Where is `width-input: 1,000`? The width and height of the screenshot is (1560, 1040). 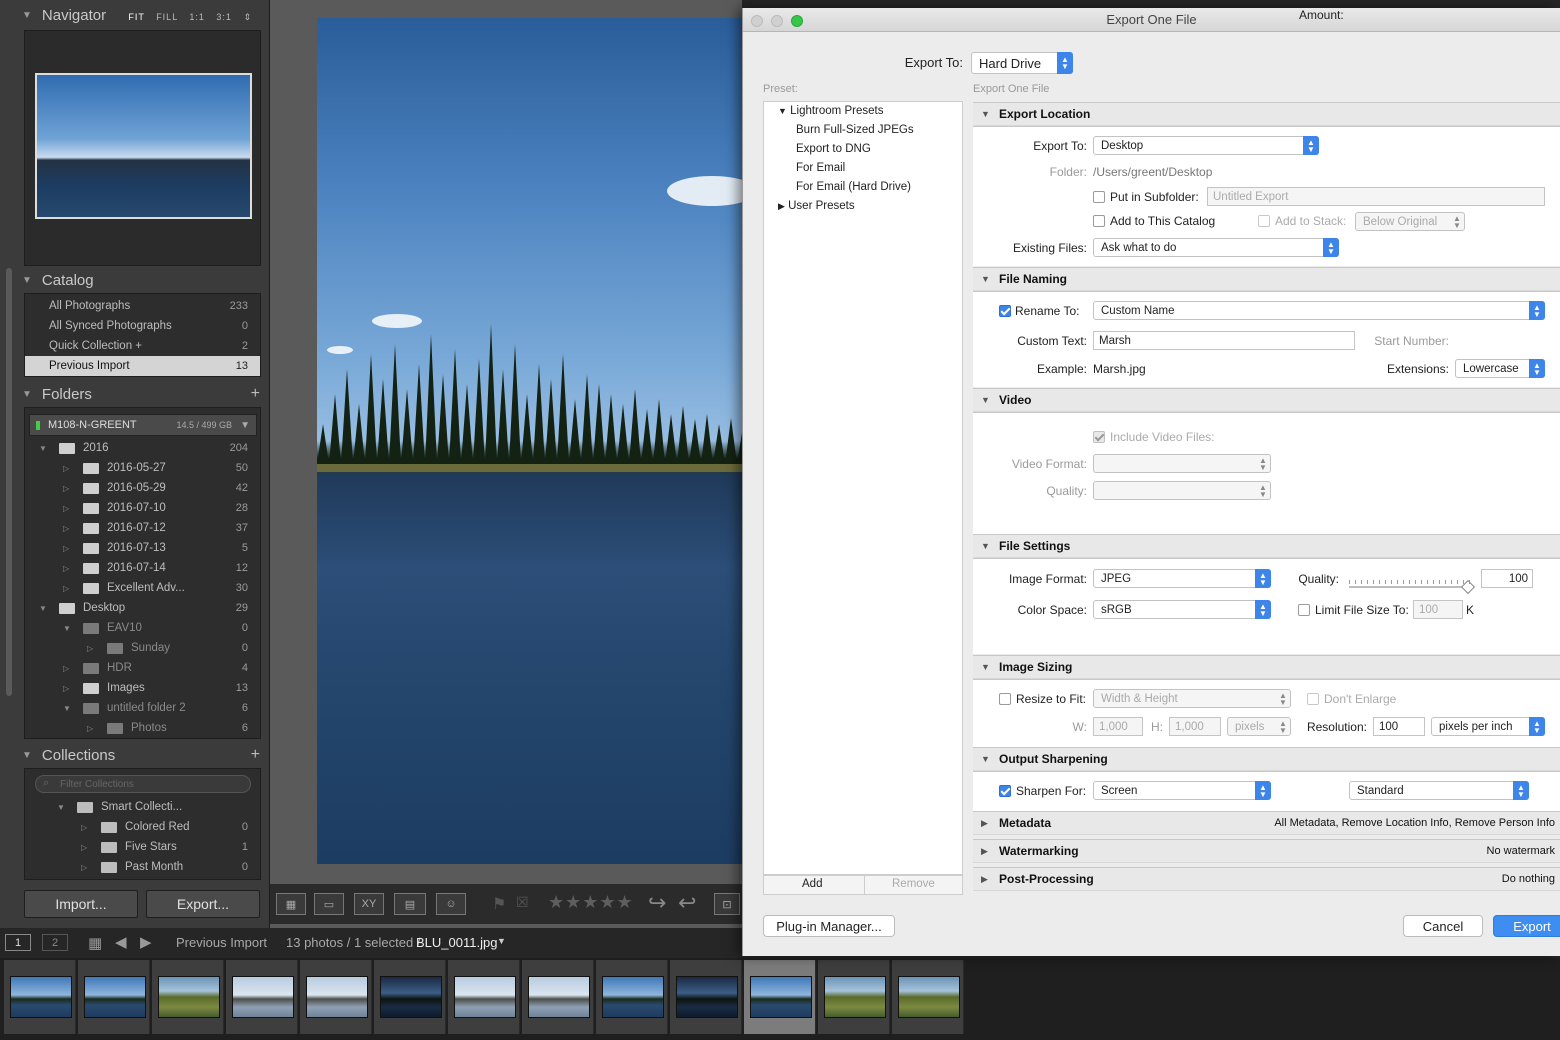
width-input: 1,000 is located at coordinates (1118, 726).